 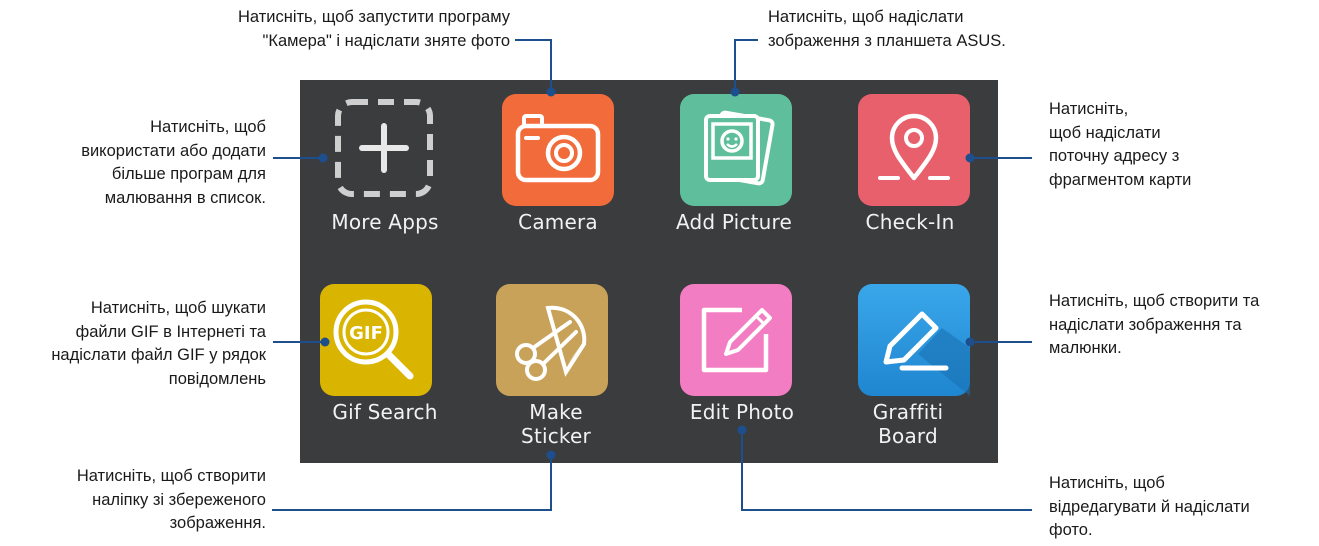 I want to click on app-label: More Apps, so click(x=385, y=222).